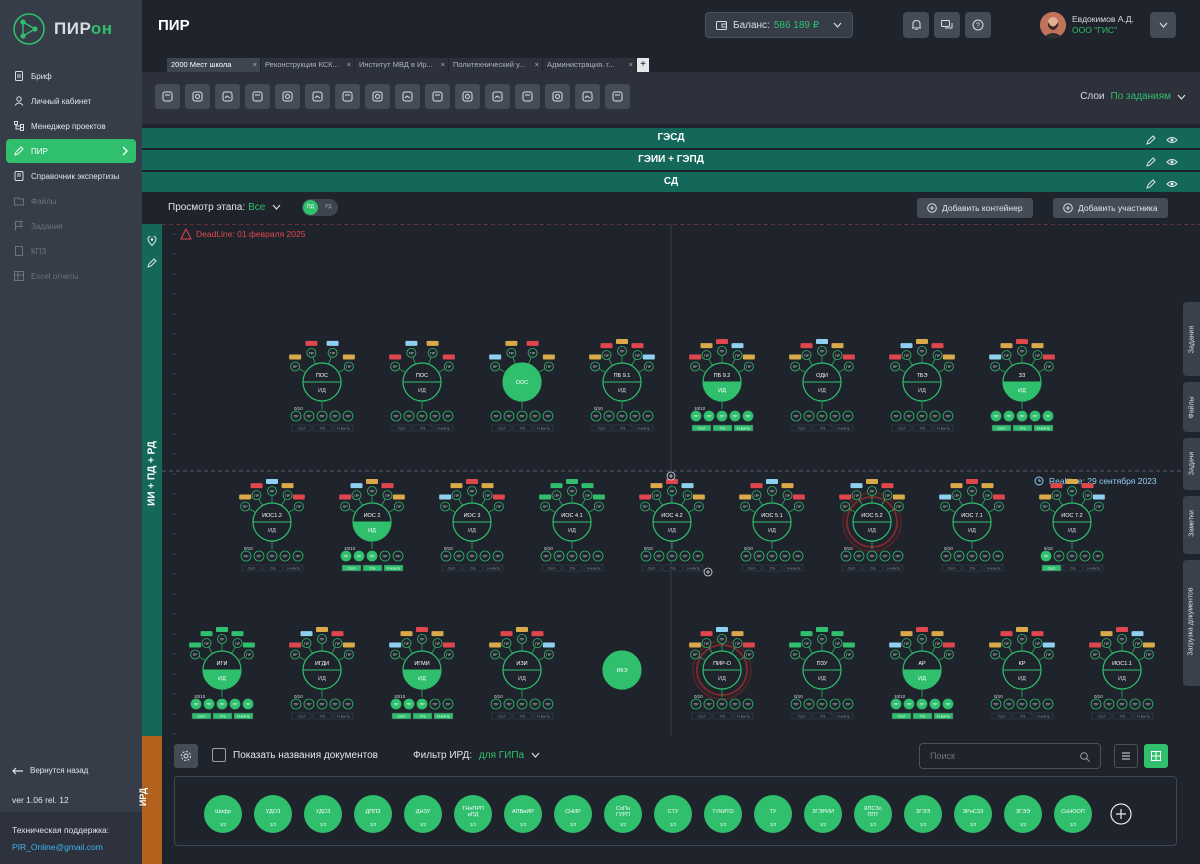  I want to click on circle-tool-button, so click(197, 96).